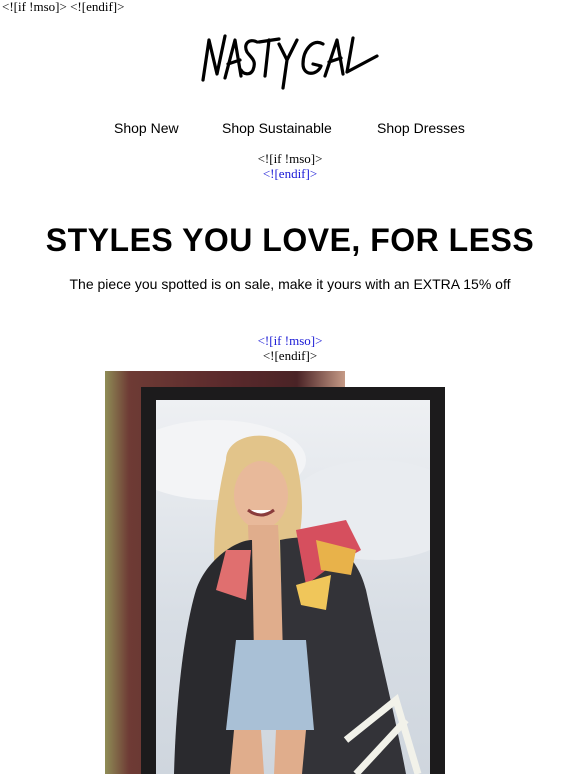 The width and height of the screenshot is (580, 774). I want to click on conditional-comment-block: <![if !mso]> <![endif]>, so click(290, 166).